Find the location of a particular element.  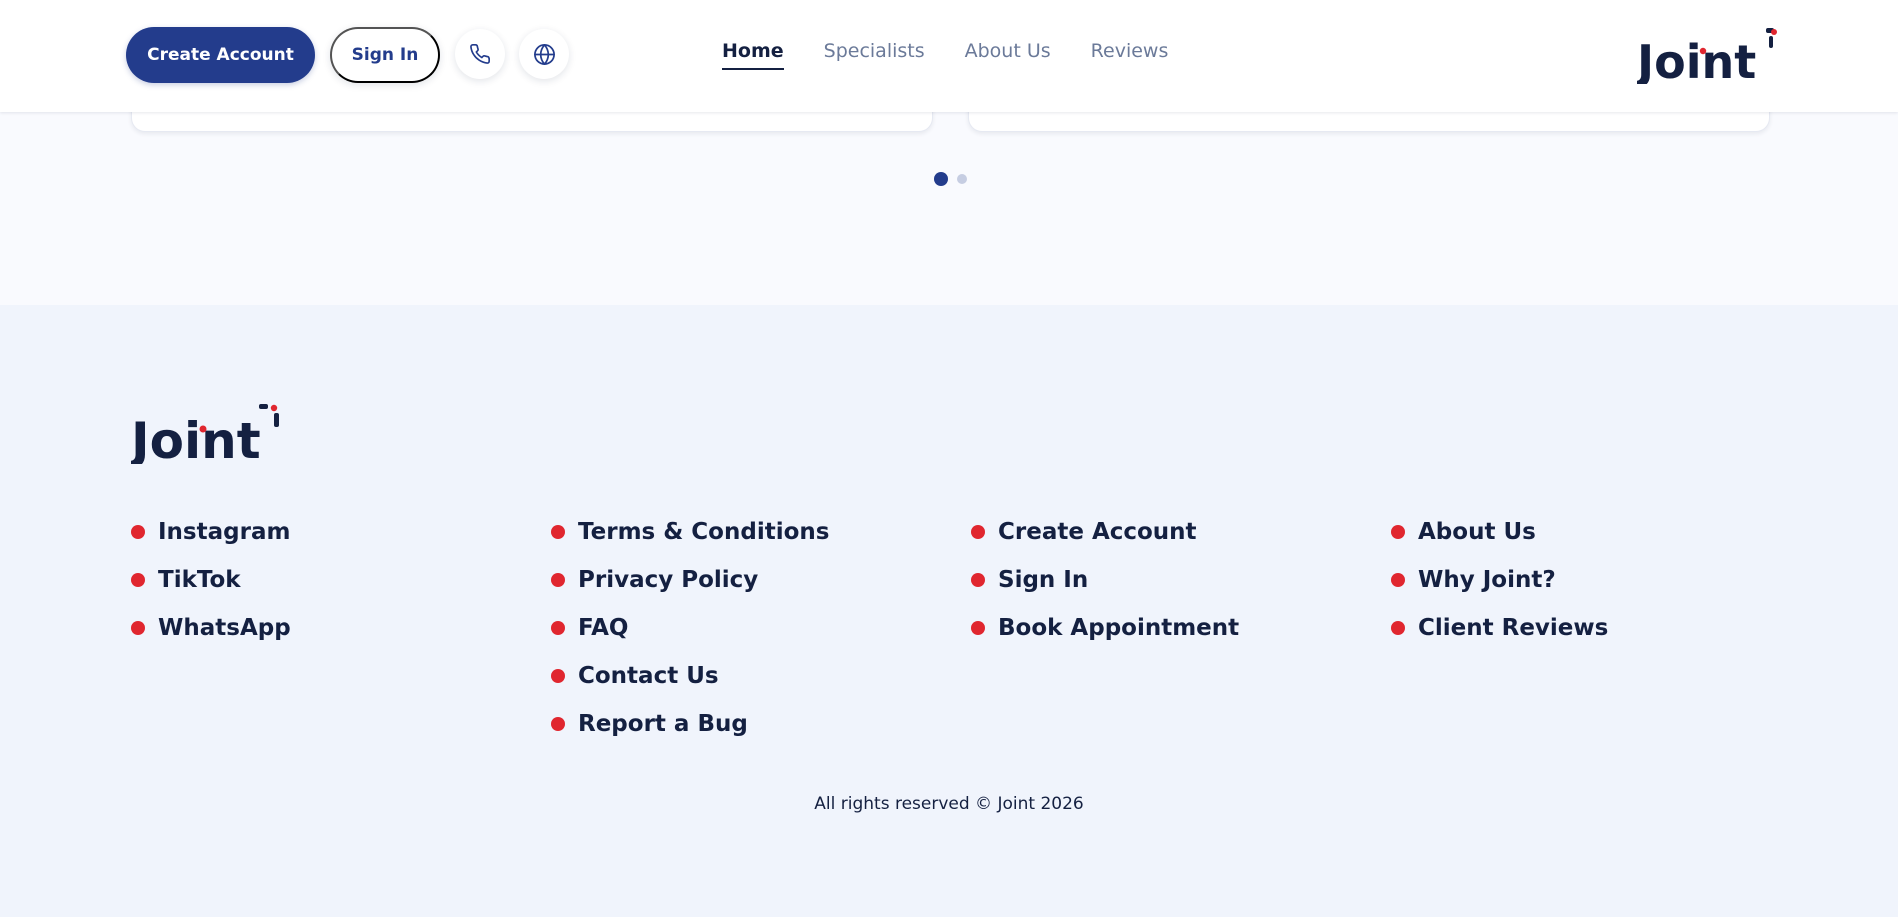

link-label: TikTok is located at coordinates (199, 580).